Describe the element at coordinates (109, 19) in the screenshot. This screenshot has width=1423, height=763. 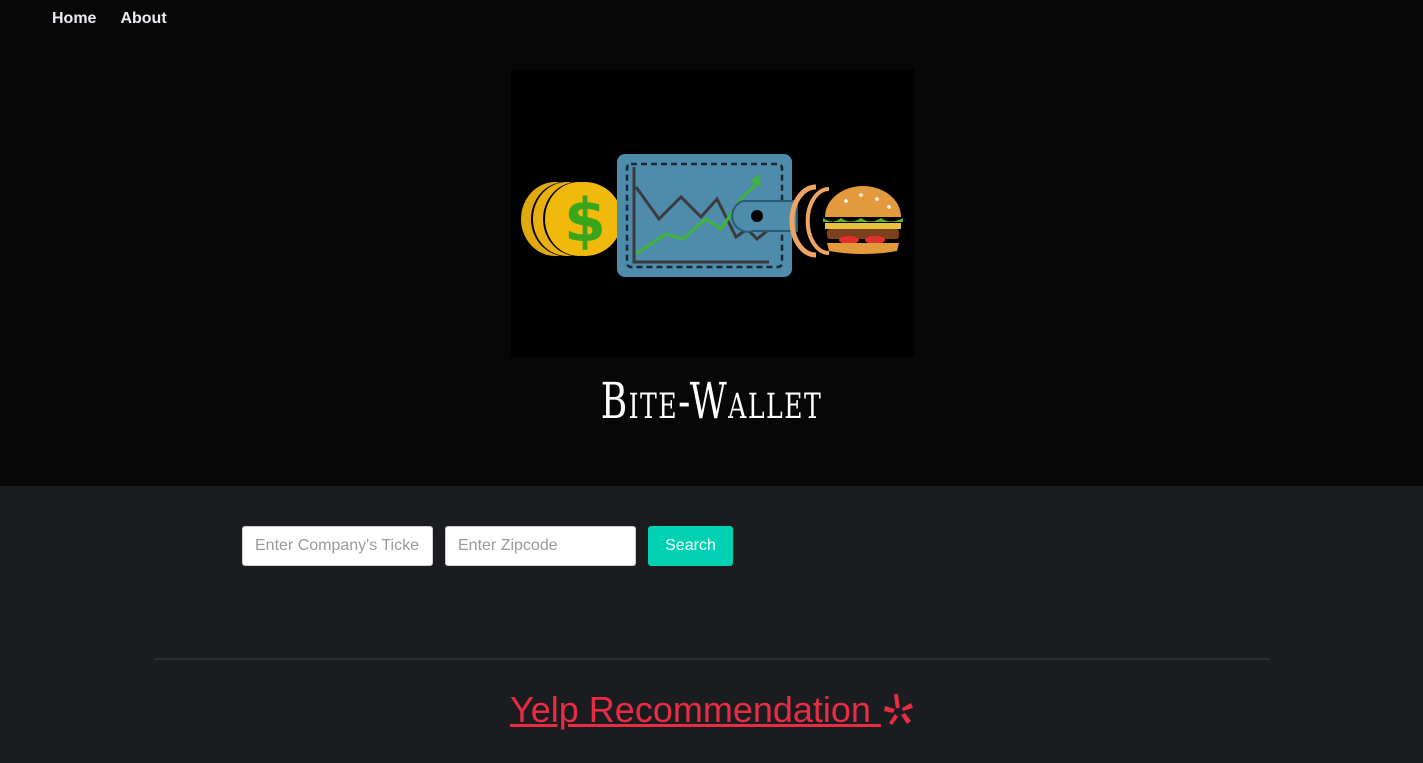
I see `top-nav: Home About` at that location.